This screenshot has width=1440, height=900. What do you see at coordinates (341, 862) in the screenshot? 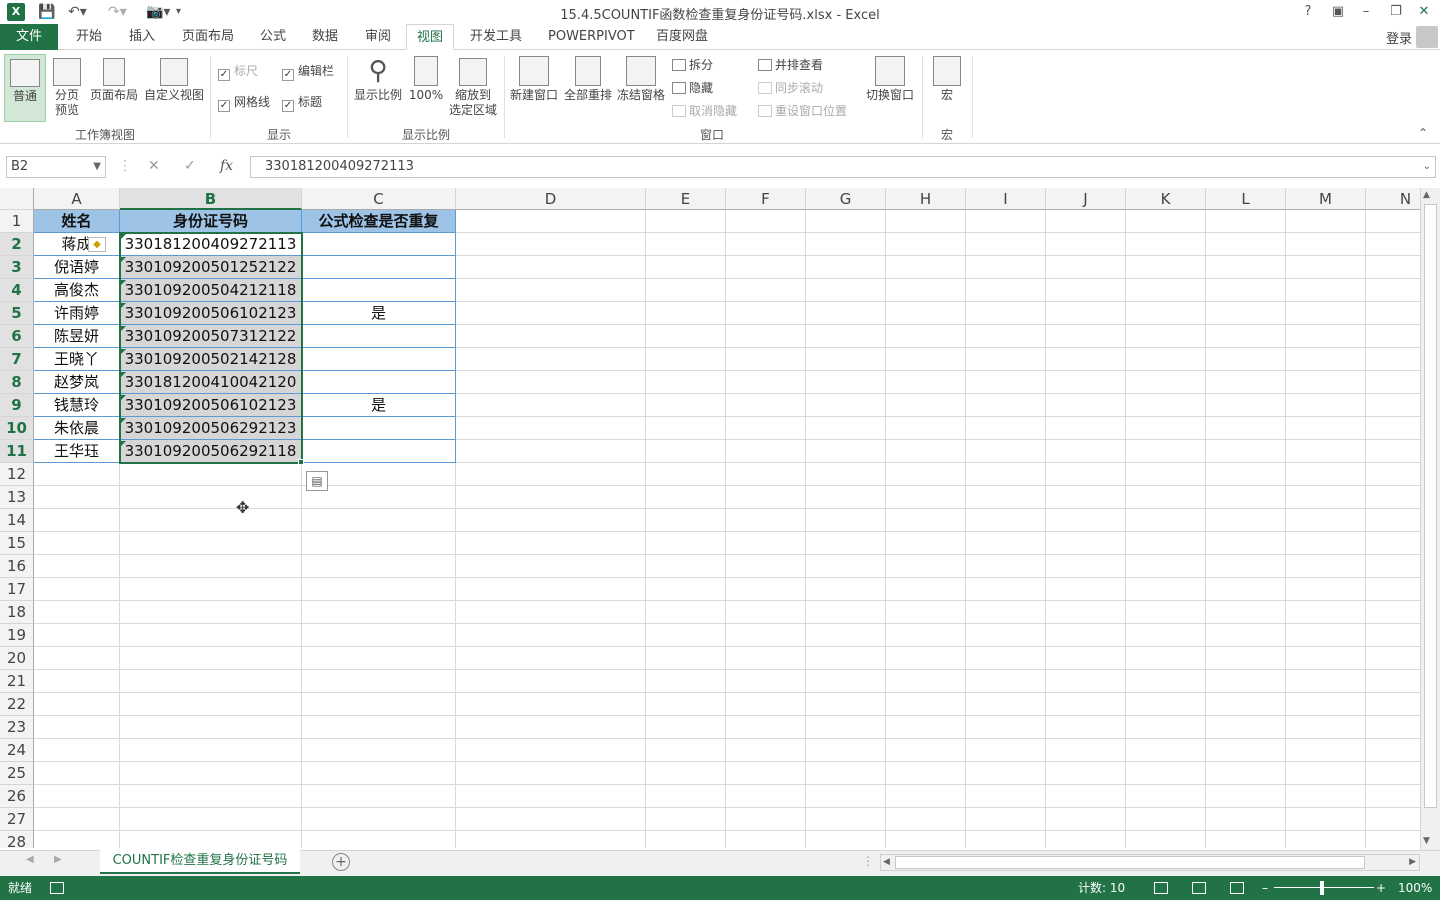
I see `add-sheet-icon: +` at bounding box center [341, 862].